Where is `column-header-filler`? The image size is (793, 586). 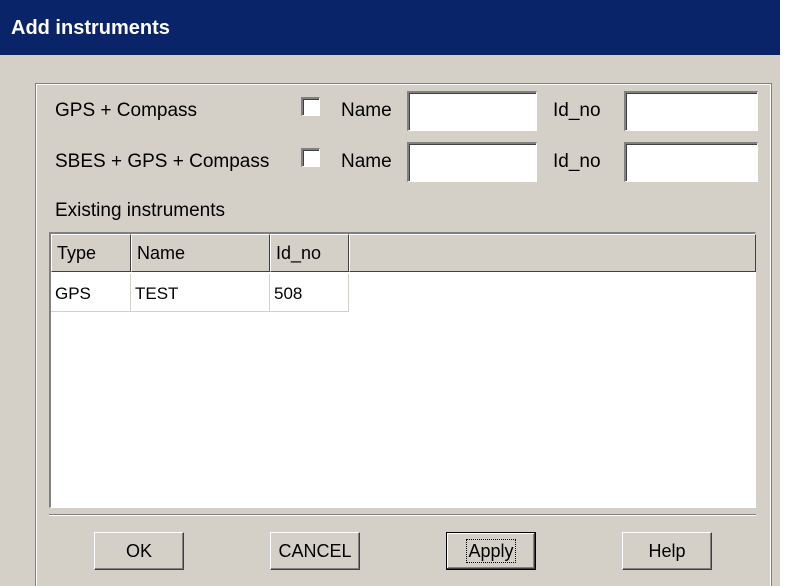
column-header-filler is located at coordinates (552, 253).